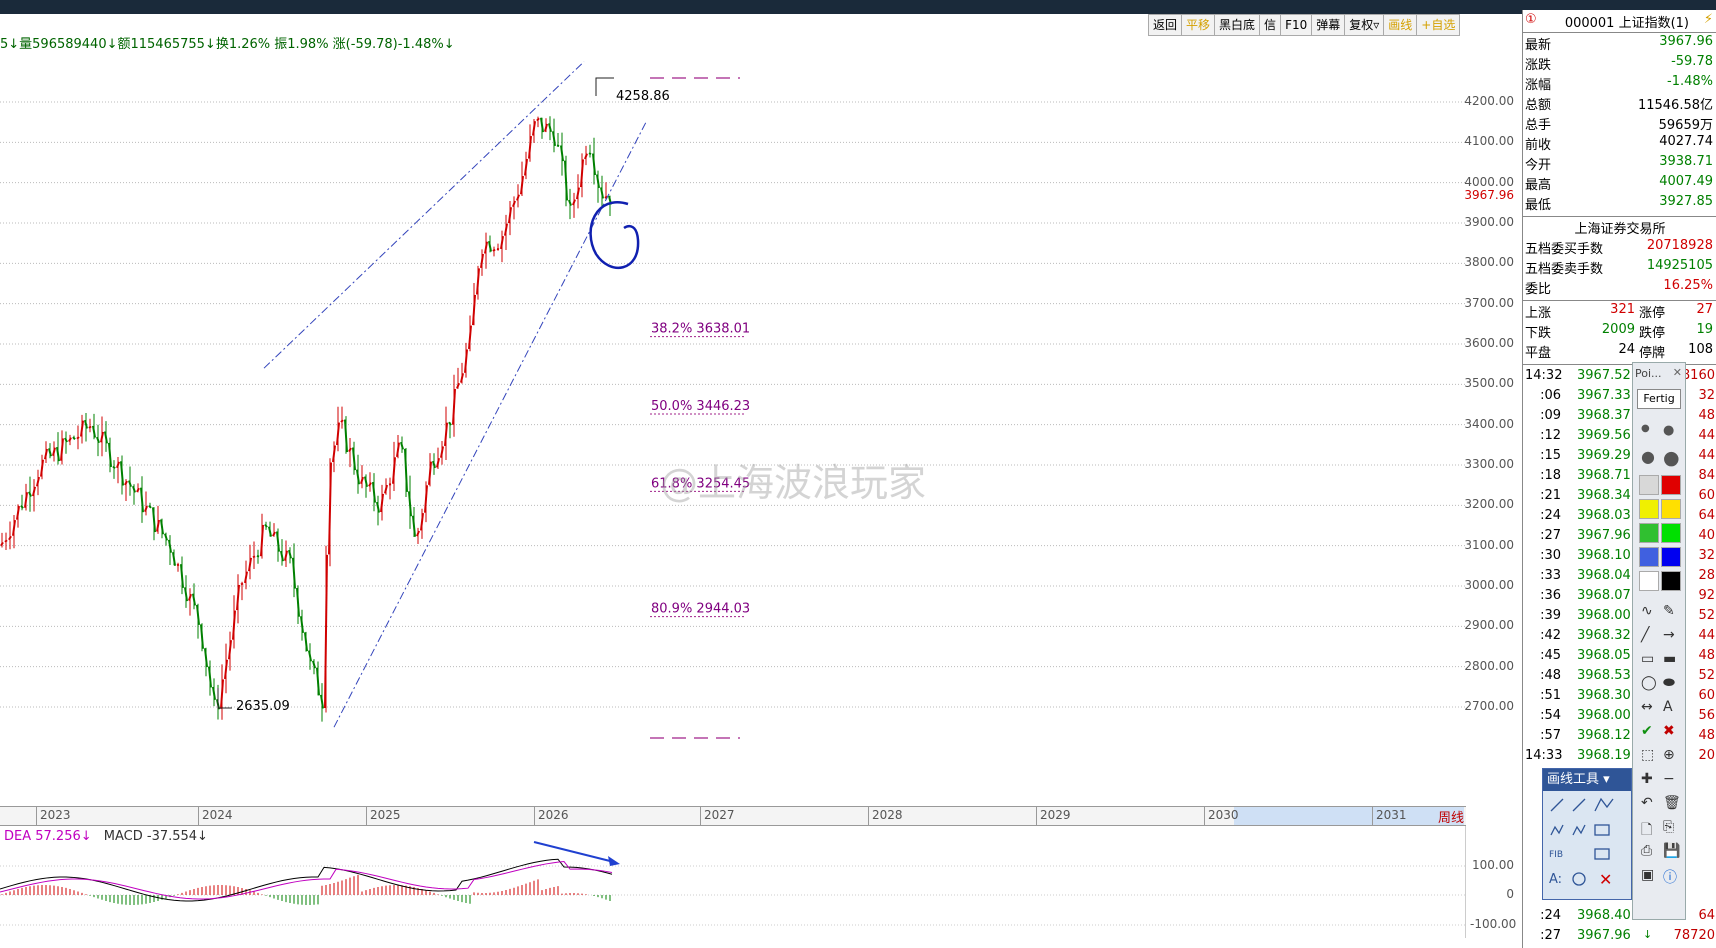 This screenshot has height=948, width=1716. I want to click on freehand-icon: ∿, so click(1647, 611).